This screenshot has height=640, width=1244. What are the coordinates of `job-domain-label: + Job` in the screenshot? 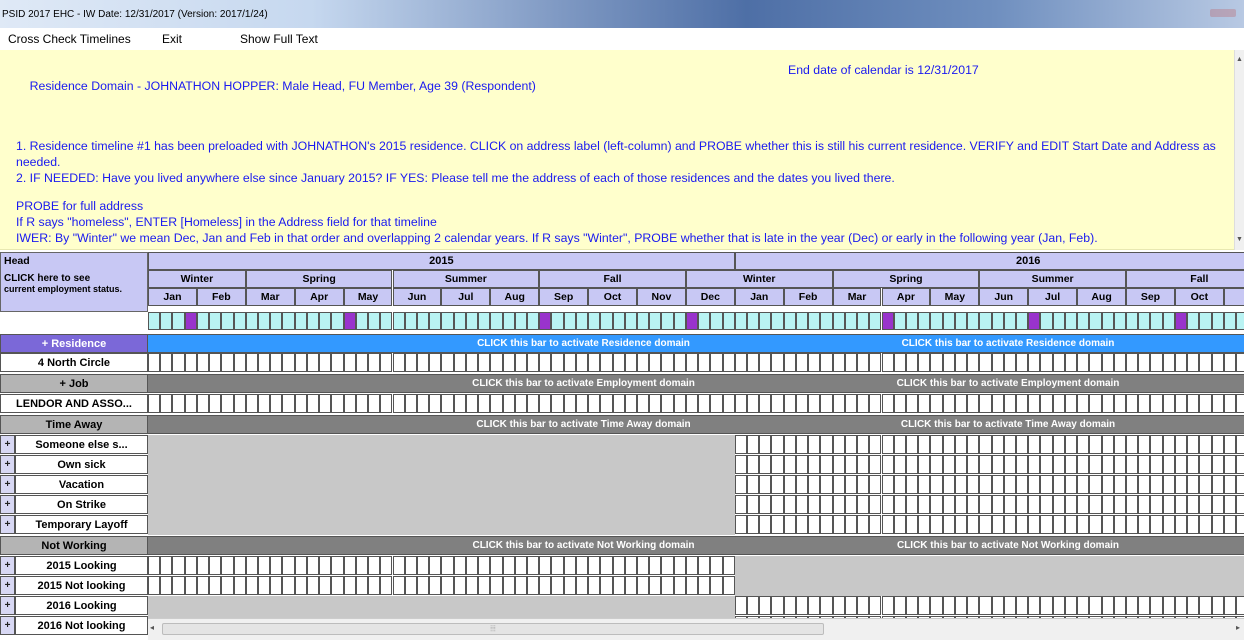 It's located at (74, 383).